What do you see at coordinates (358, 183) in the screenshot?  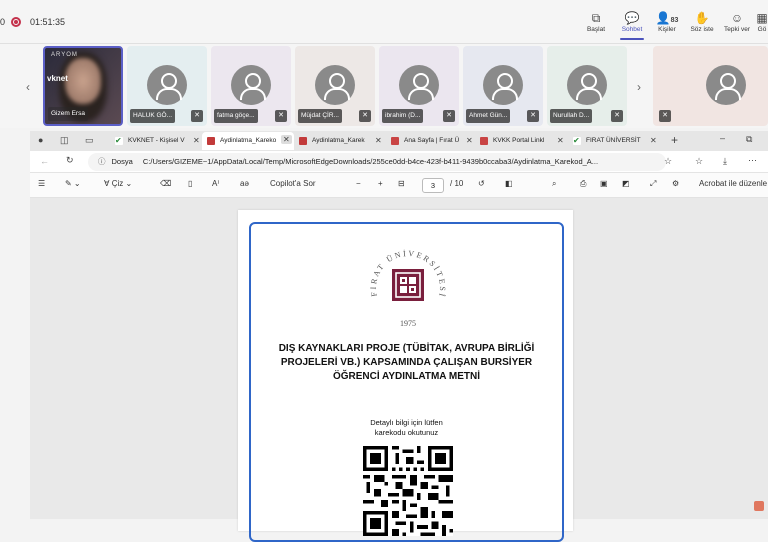 I see `zoom-out-icon: −` at bounding box center [358, 183].